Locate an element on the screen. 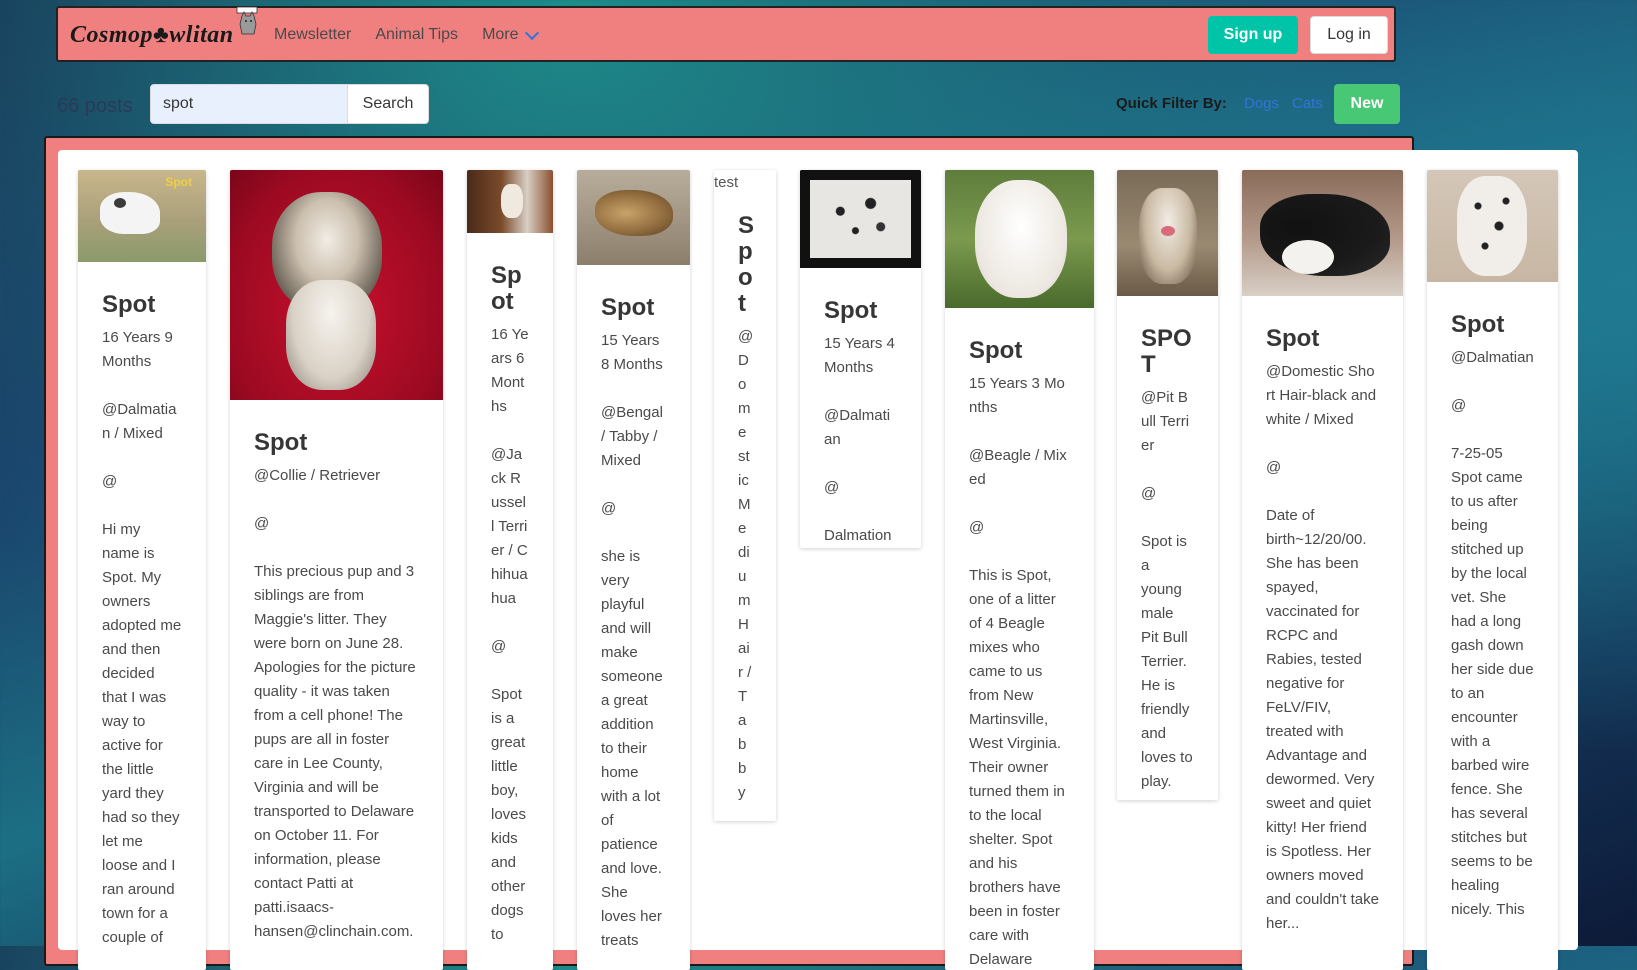 The height and width of the screenshot is (970, 1637). pet-photo: Spot is located at coordinates (142, 216).